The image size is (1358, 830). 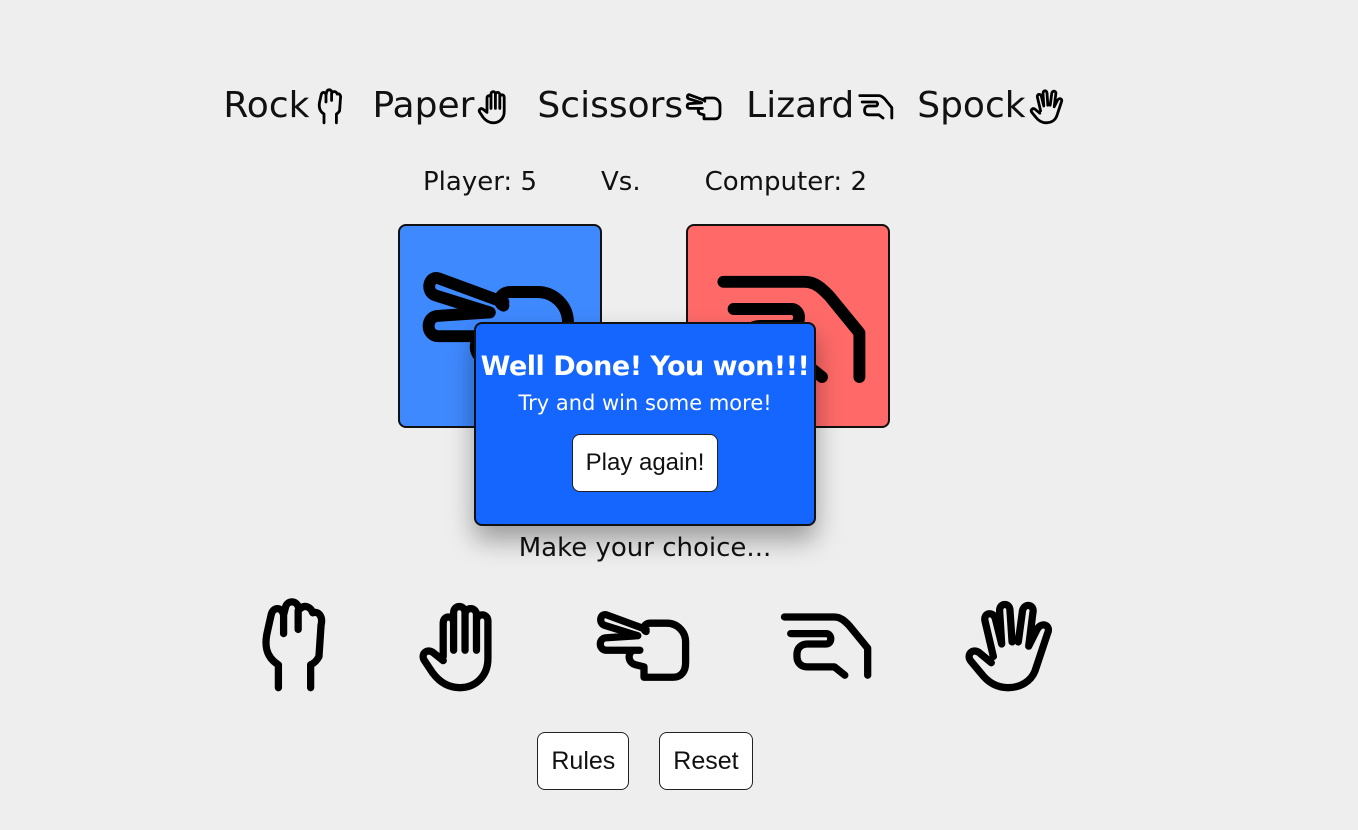 What do you see at coordinates (645, 366) in the screenshot?
I see `modal-heading: Well Done! You won!!!` at bounding box center [645, 366].